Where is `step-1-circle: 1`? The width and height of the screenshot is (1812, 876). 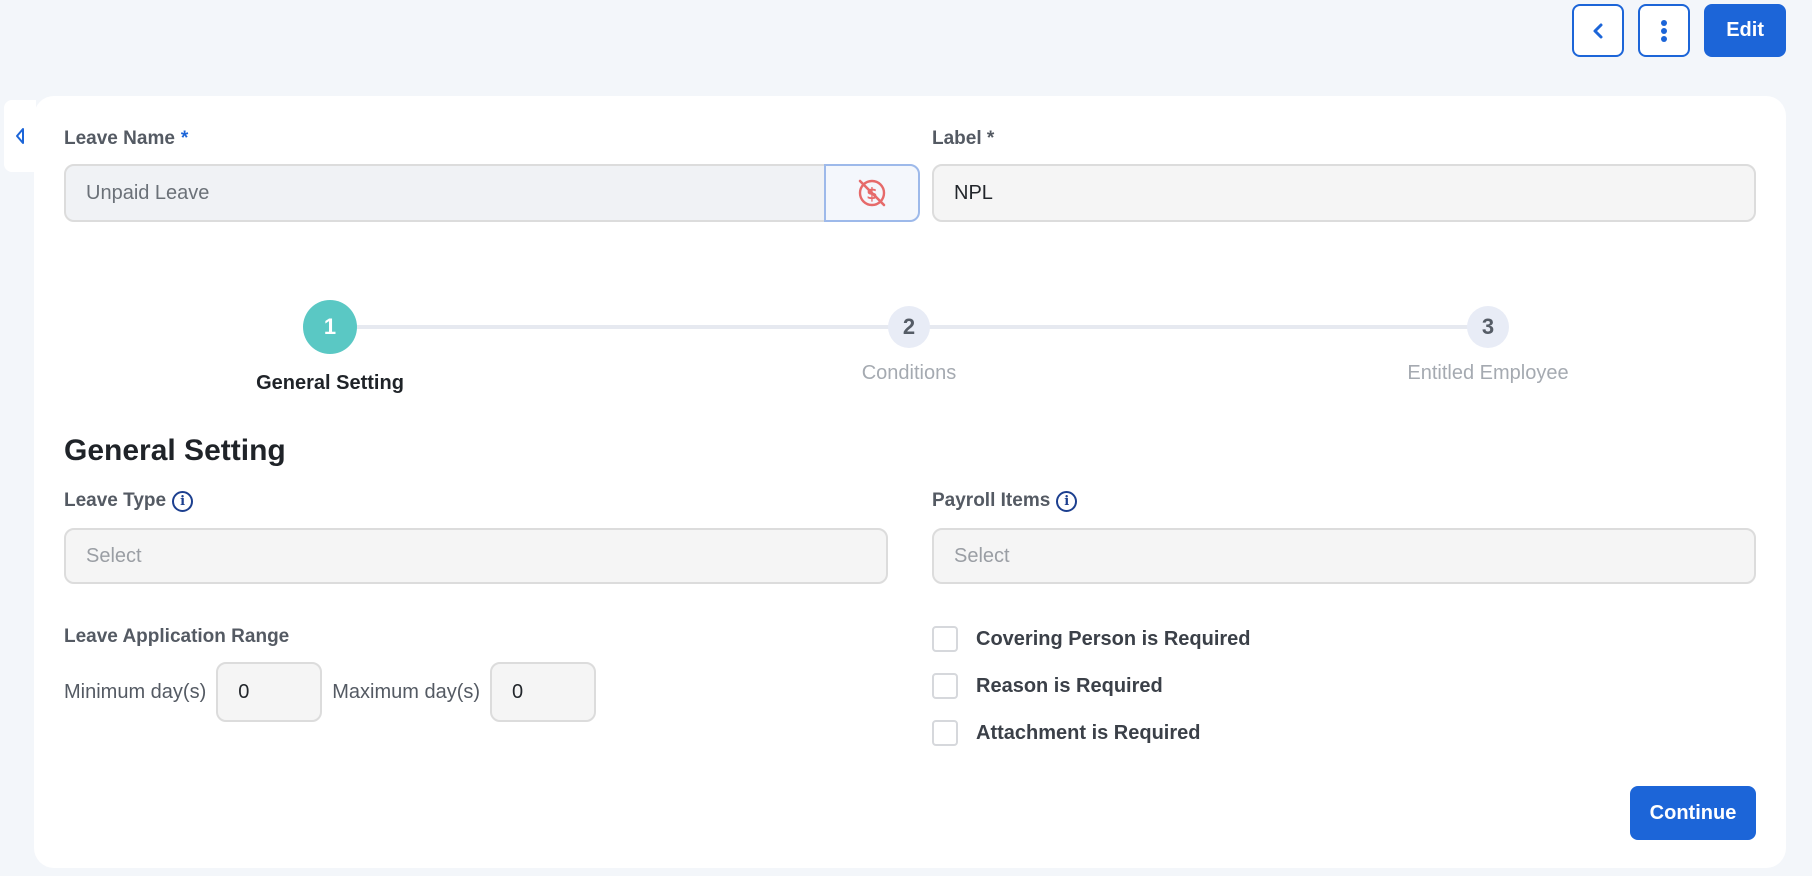 step-1-circle: 1 is located at coordinates (330, 327).